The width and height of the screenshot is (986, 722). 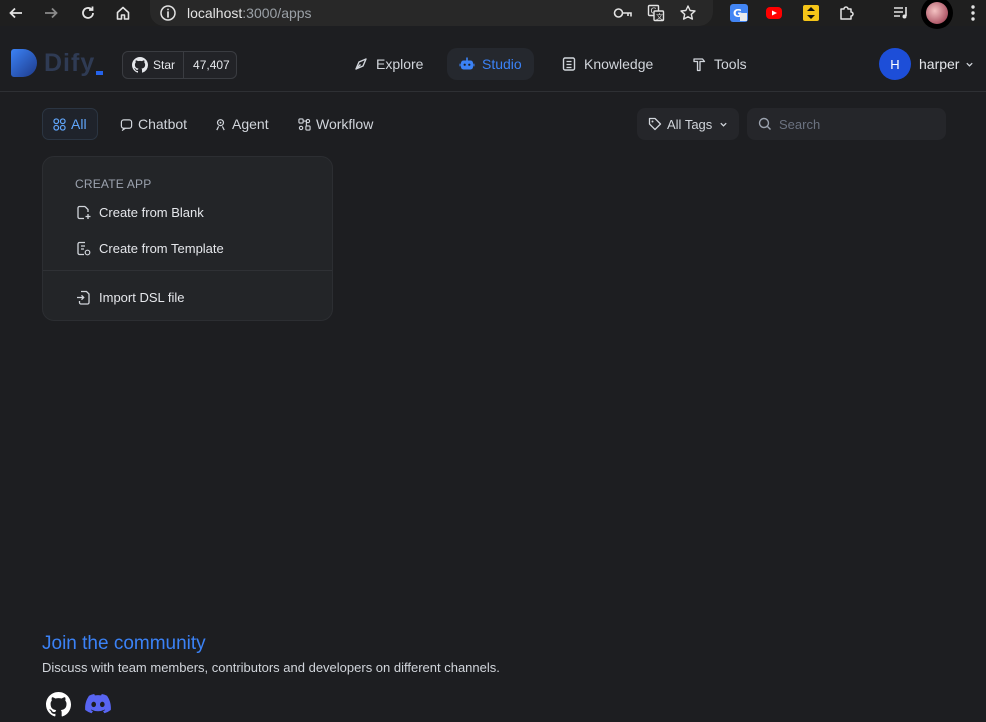 I want to click on file-template-icon, so click(x=84, y=248).